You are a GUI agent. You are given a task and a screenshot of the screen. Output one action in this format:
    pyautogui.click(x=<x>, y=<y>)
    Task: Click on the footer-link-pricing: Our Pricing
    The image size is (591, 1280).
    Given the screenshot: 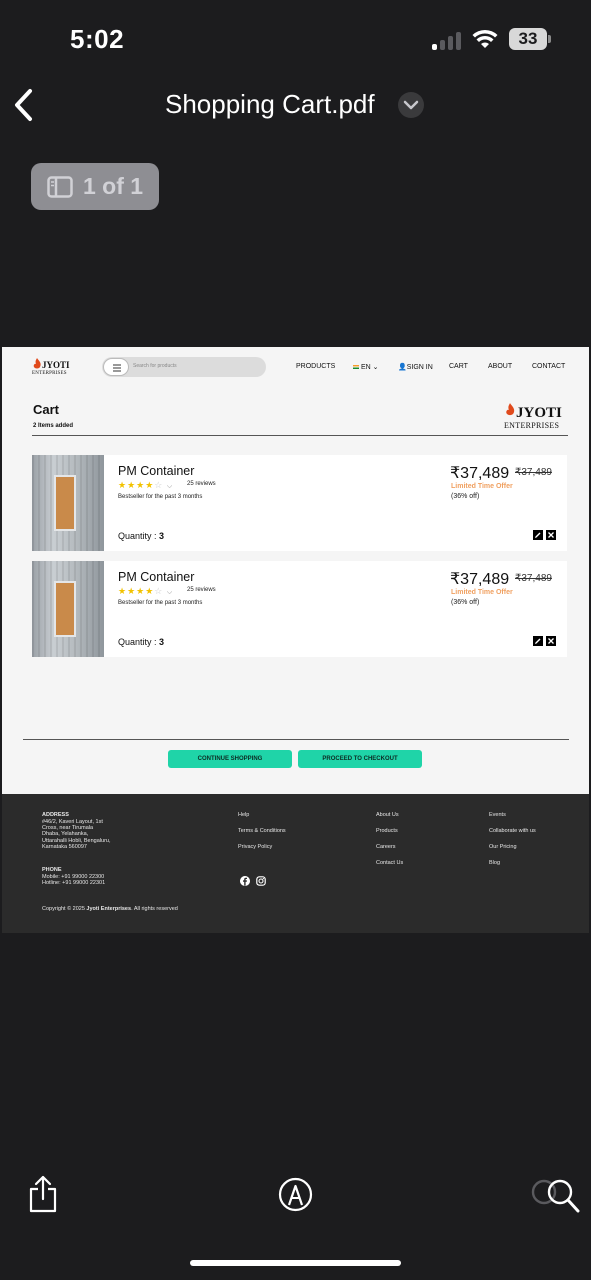 What is the action you would take?
    pyautogui.click(x=503, y=847)
    